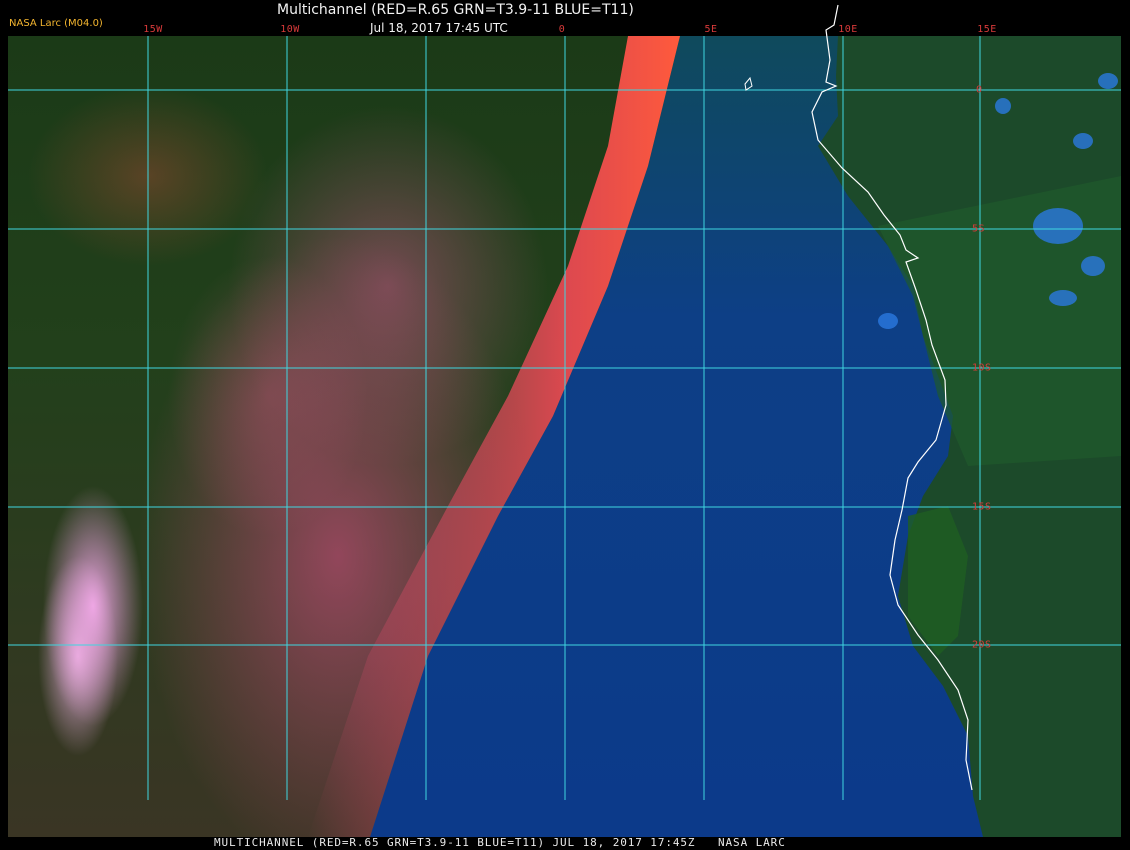 This screenshot has height=850, width=1130. I want to click on island-bioko, so click(748, 83).